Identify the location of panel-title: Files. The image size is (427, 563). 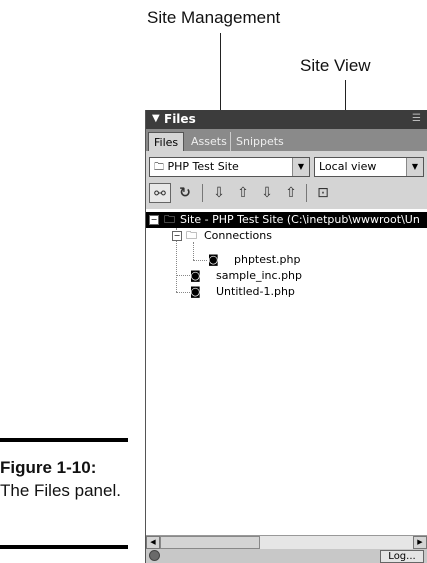
(180, 119).